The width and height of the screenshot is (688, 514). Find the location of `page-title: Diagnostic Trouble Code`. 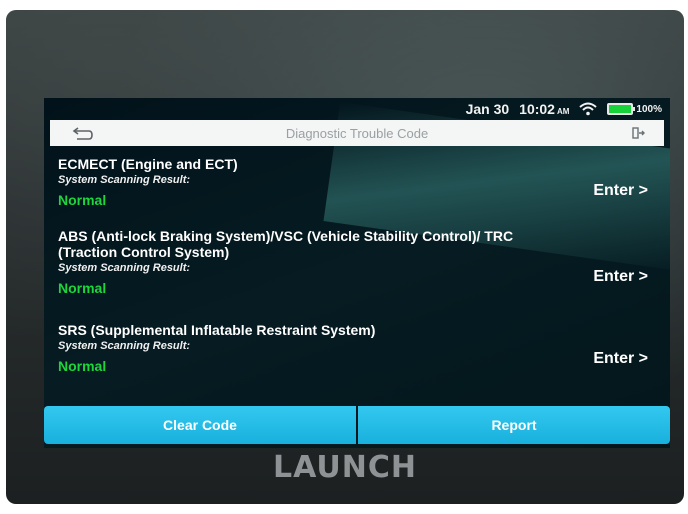

page-title: Diagnostic Trouble Code is located at coordinates (357, 133).